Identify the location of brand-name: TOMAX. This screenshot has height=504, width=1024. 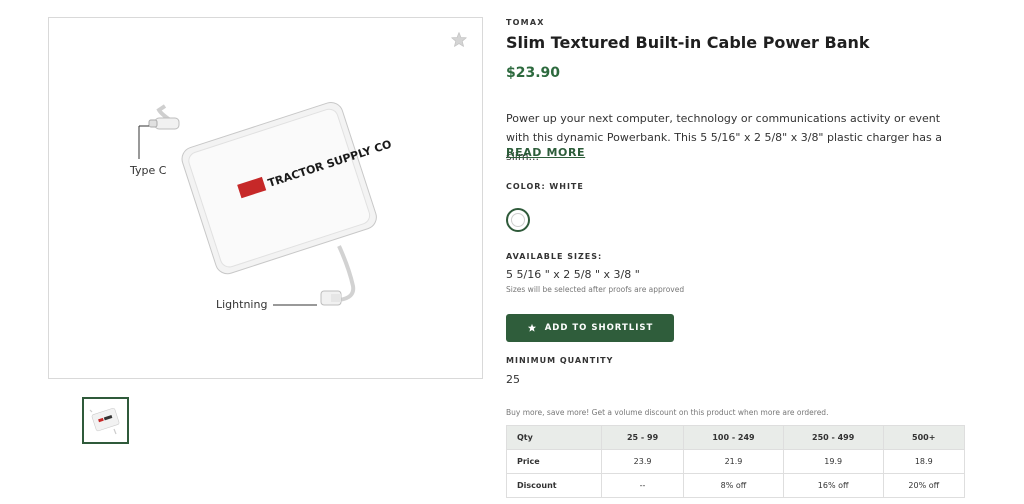
(525, 22).